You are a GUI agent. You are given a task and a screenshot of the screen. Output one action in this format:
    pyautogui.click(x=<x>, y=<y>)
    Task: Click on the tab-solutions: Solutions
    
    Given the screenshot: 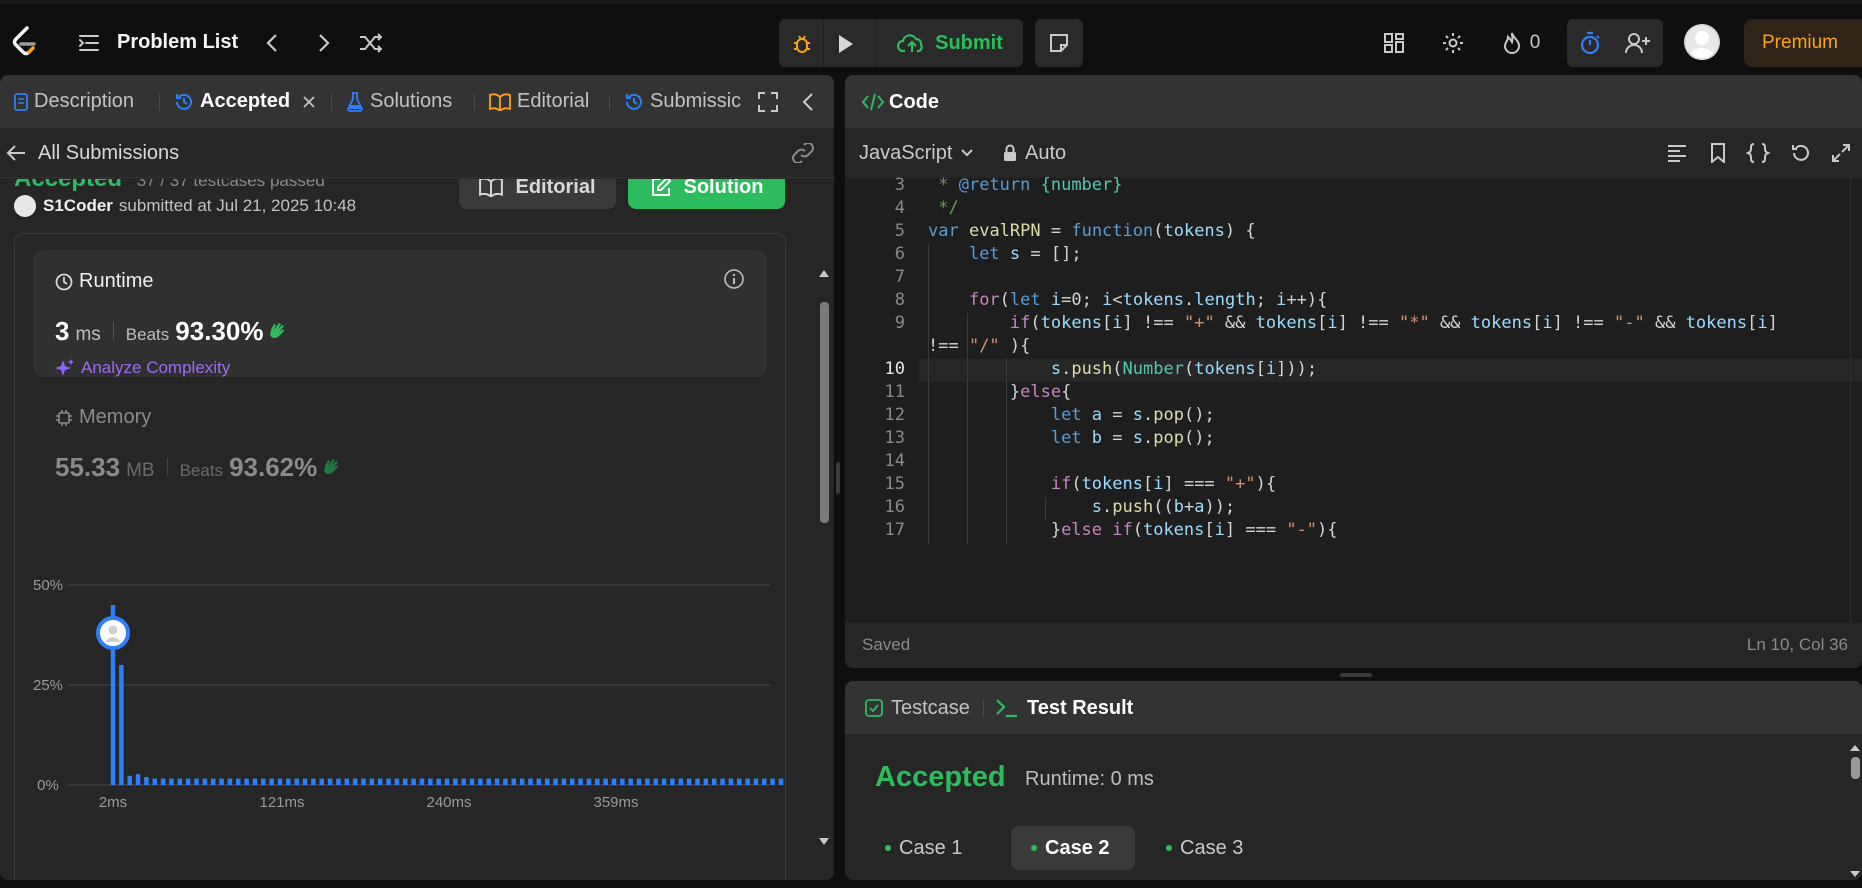 What is the action you would take?
    pyautogui.click(x=399, y=101)
    